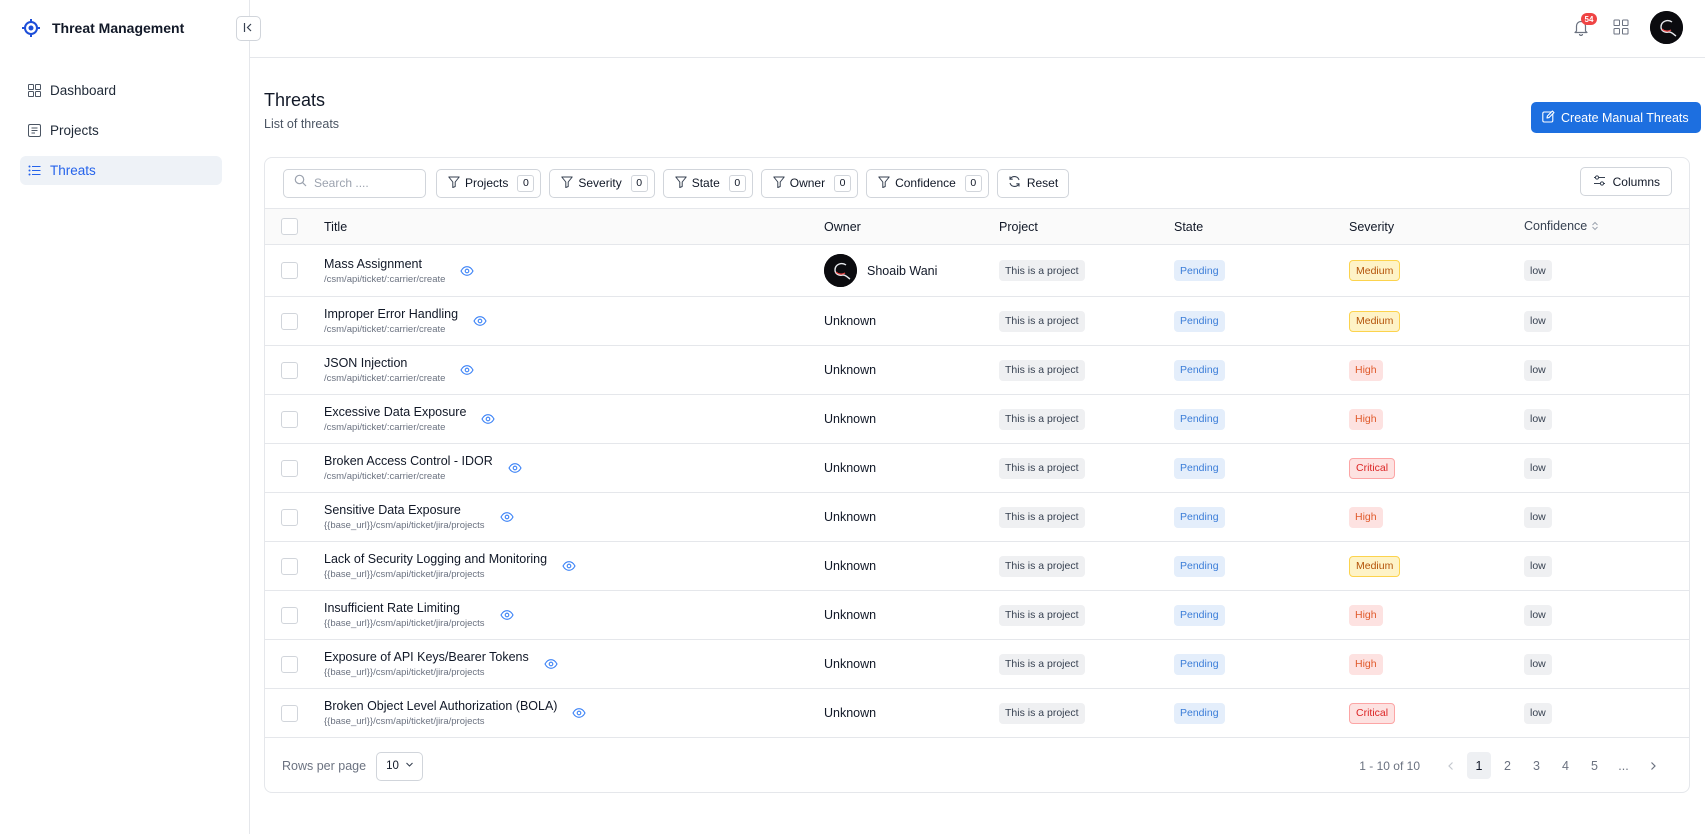 Image resolution: width=1705 pixels, height=834 pixels. I want to click on threat-title: Sensitive Data Exposure, so click(404, 510).